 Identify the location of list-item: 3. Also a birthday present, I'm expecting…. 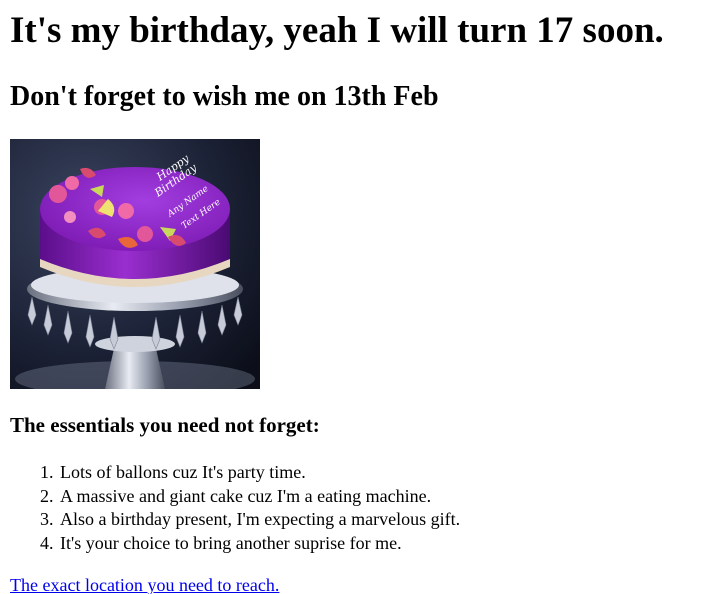
(250, 520).